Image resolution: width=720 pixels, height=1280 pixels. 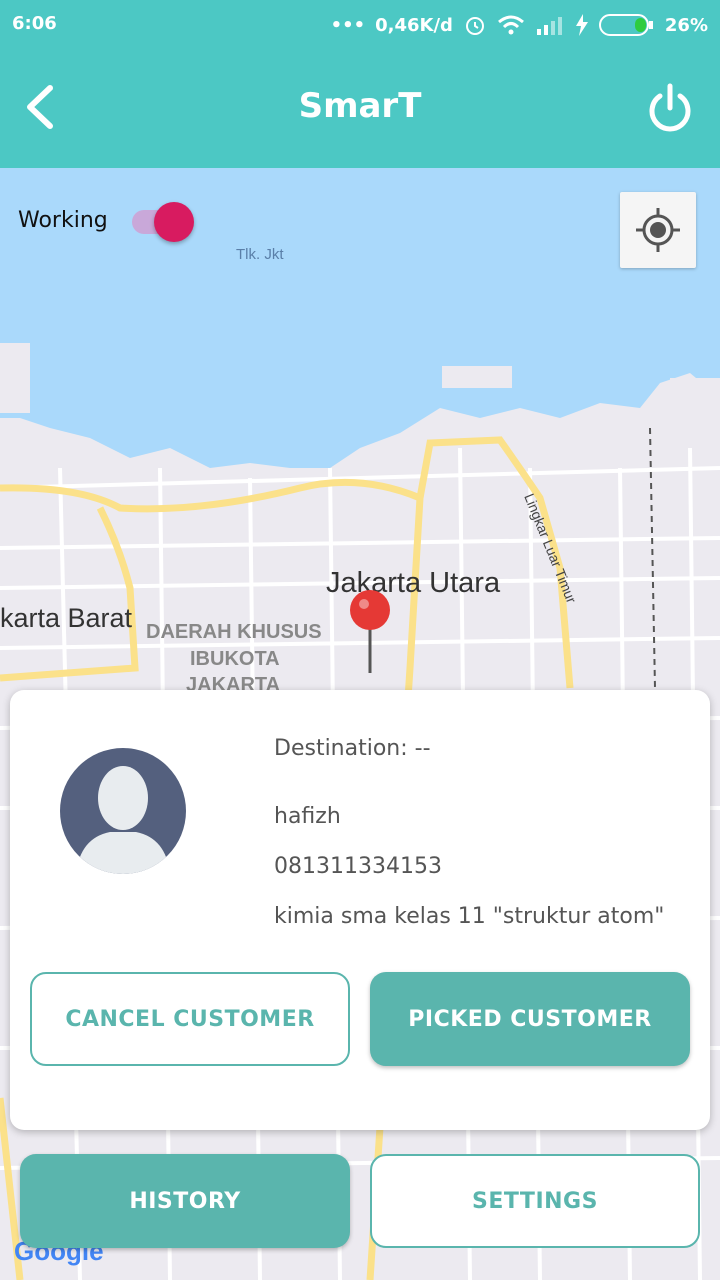 What do you see at coordinates (190, 1019) in the screenshot?
I see `cancel-customer-button: CANCEL CUSTOMER` at bounding box center [190, 1019].